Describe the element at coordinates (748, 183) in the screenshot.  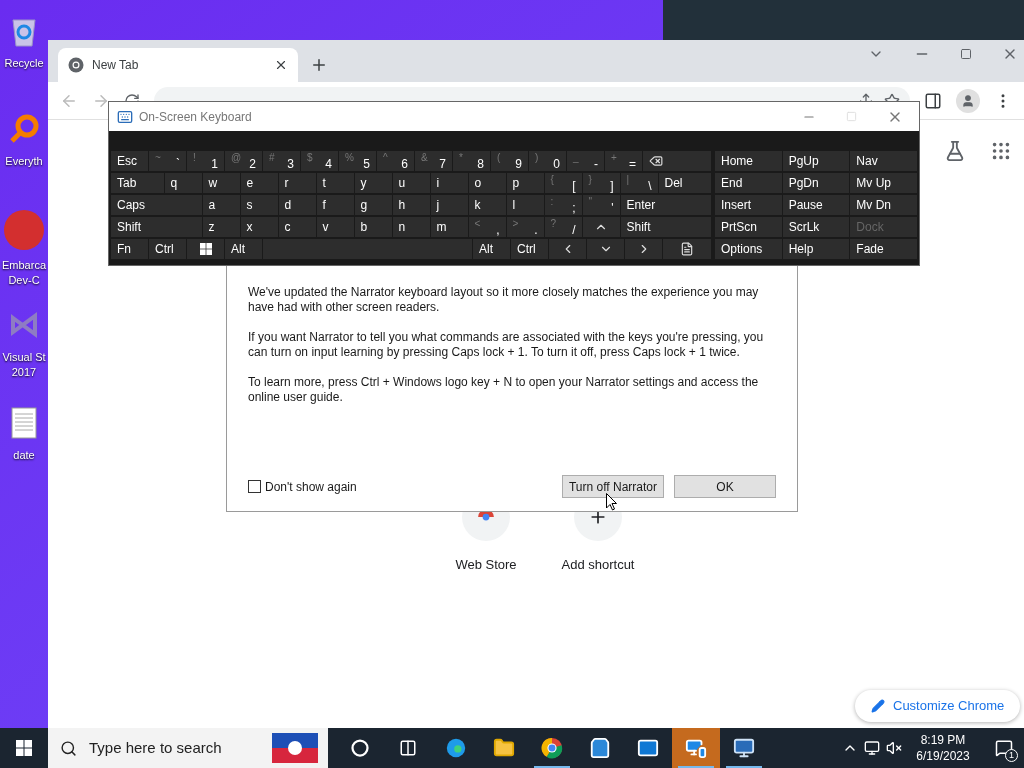
I see `key: End` at that location.